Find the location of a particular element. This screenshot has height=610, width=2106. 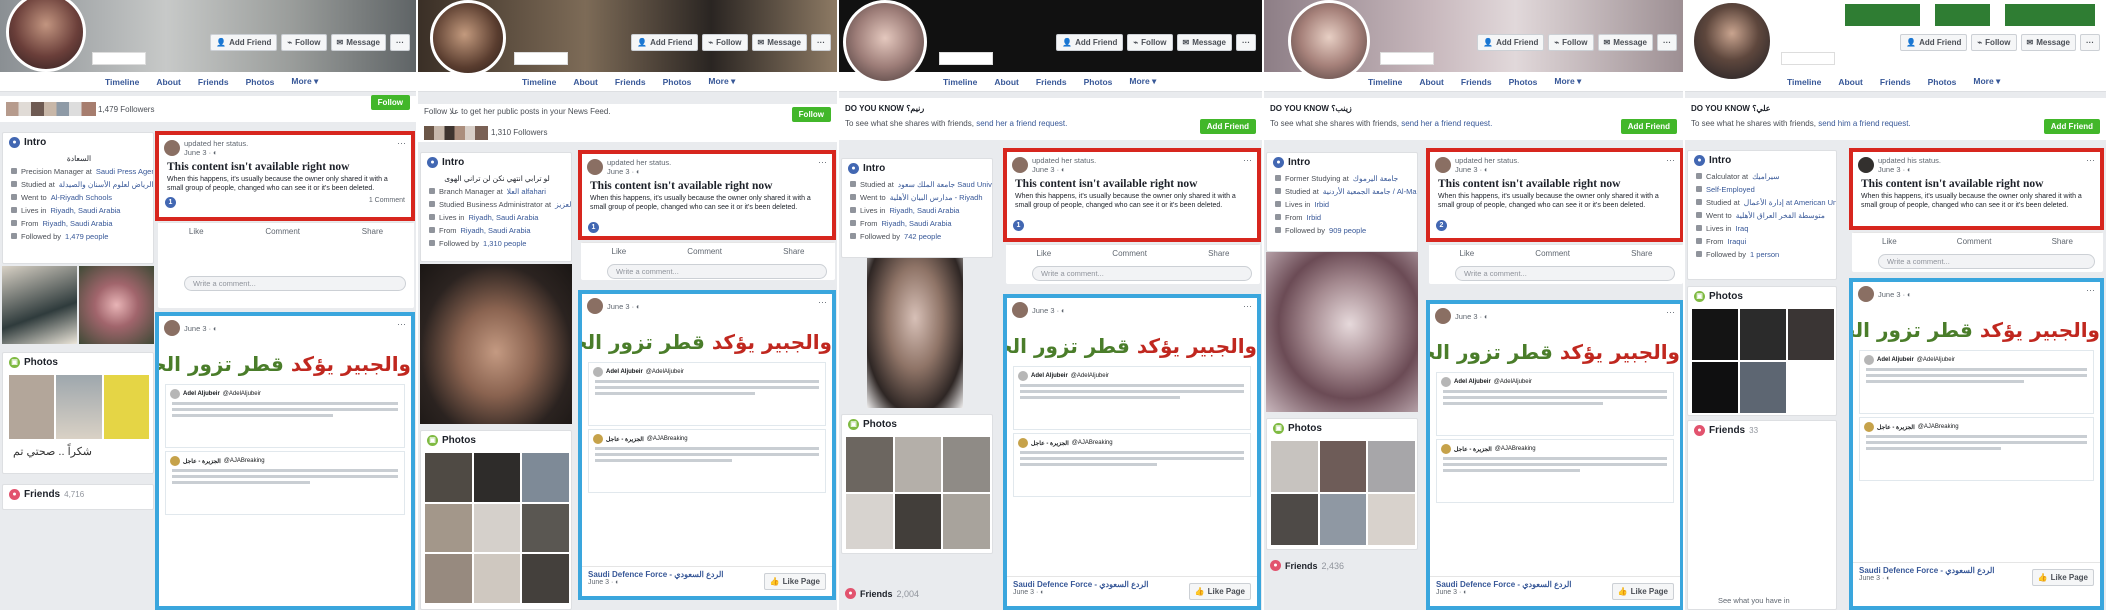

friends-title: ● Friends 2,436 is located at coordinates (1307, 565).